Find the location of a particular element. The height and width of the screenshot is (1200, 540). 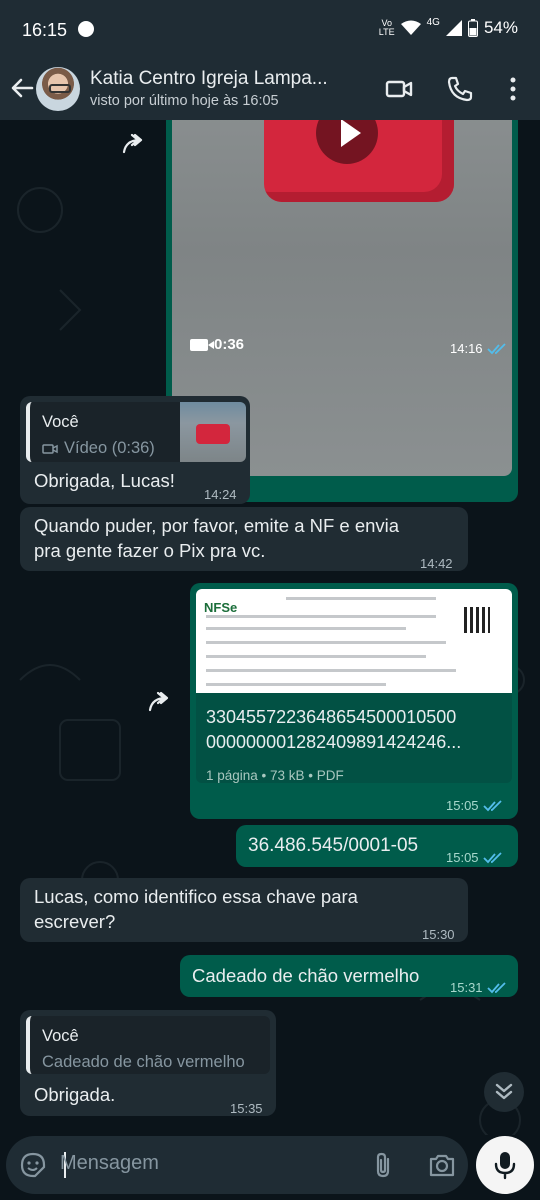

message-time: 15:35 is located at coordinates (246, 1108).